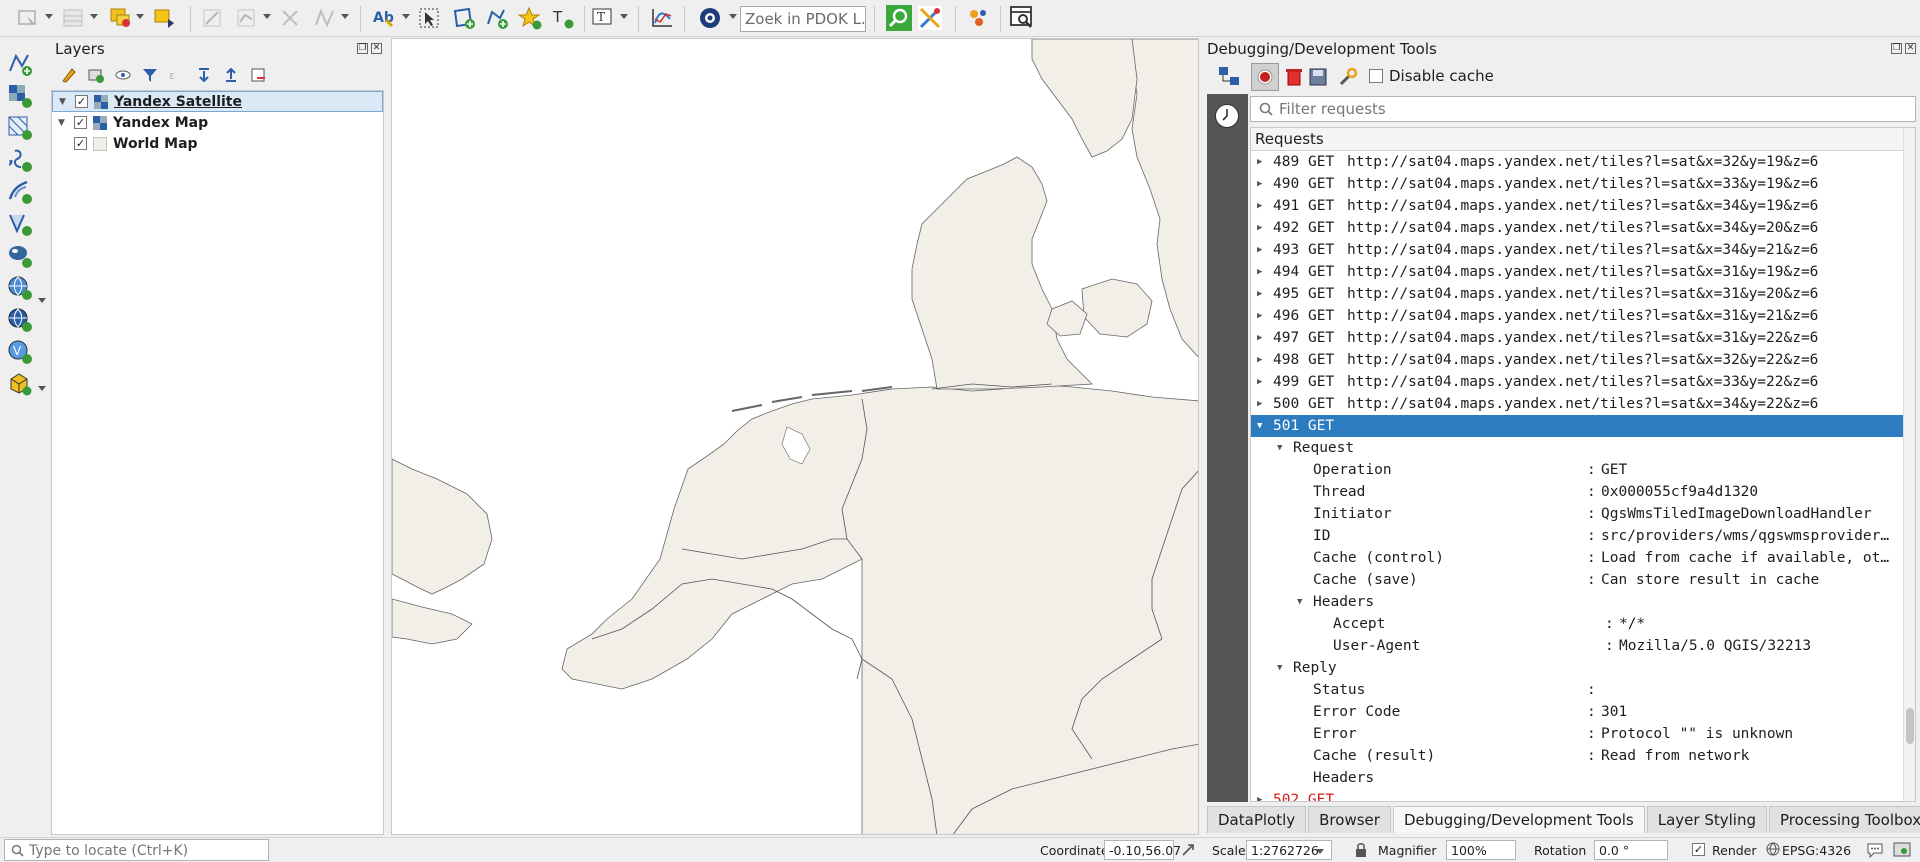  I want to click on label-tool-icon, so click(324, 18).